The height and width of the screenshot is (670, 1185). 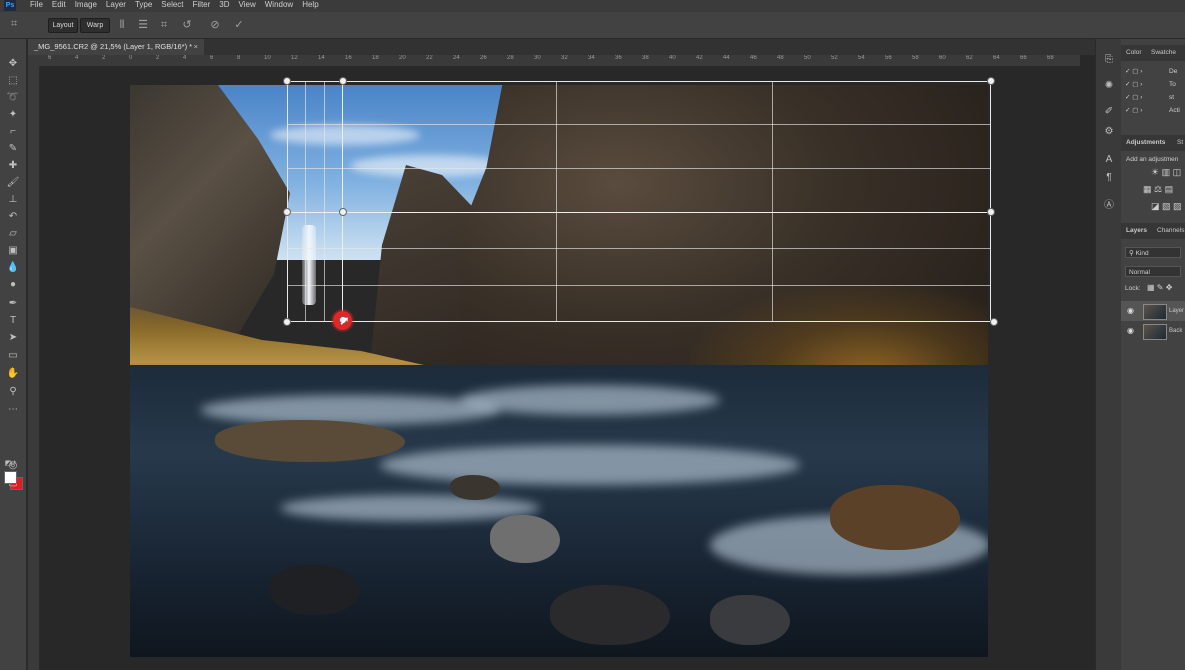 What do you see at coordinates (10, 477) in the screenshot?
I see `foreground-color-swatch` at bounding box center [10, 477].